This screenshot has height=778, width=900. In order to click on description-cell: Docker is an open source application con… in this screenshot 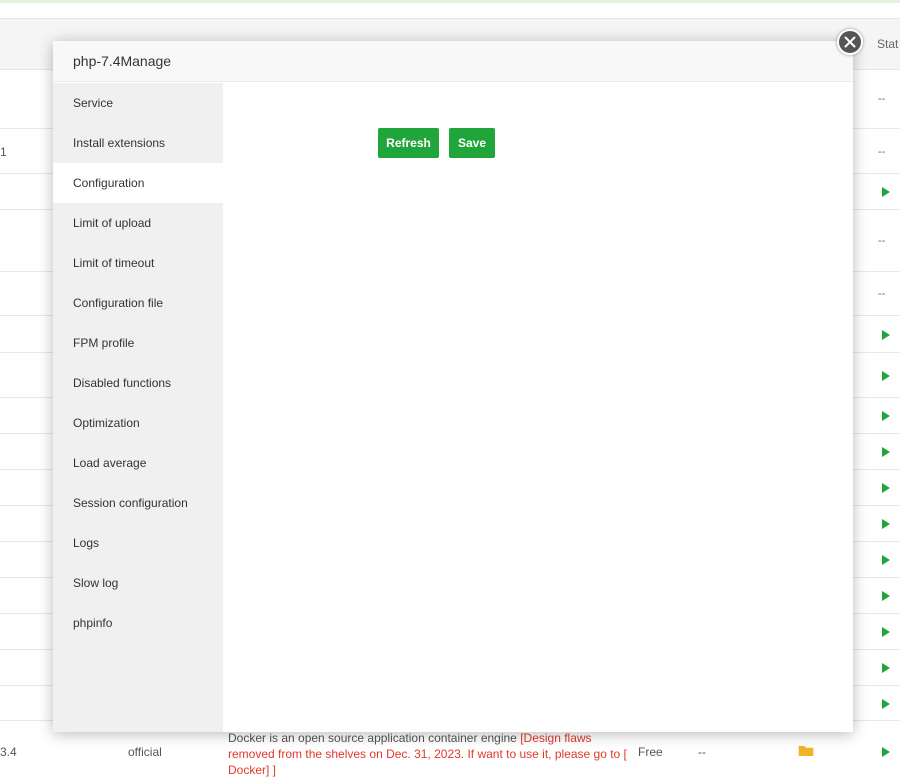, I will do `click(428, 754)`.